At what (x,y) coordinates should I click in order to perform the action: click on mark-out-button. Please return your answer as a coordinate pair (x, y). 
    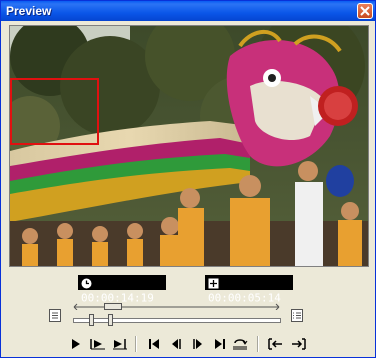
    Looking at the image, I should click on (298, 344).